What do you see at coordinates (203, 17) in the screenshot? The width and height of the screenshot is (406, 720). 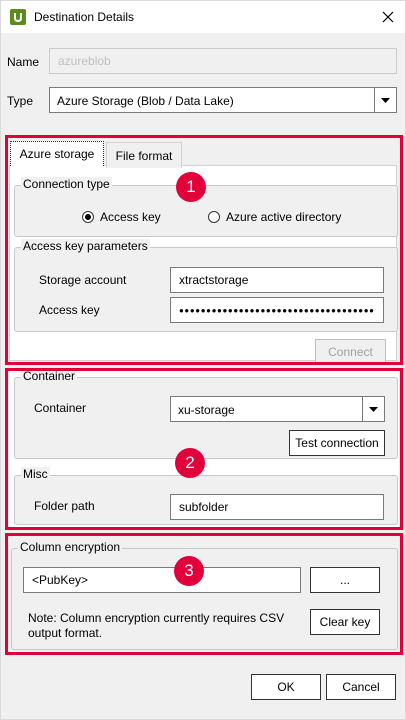 I see `title-bar: Destination Details` at bounding box center [203, 17].